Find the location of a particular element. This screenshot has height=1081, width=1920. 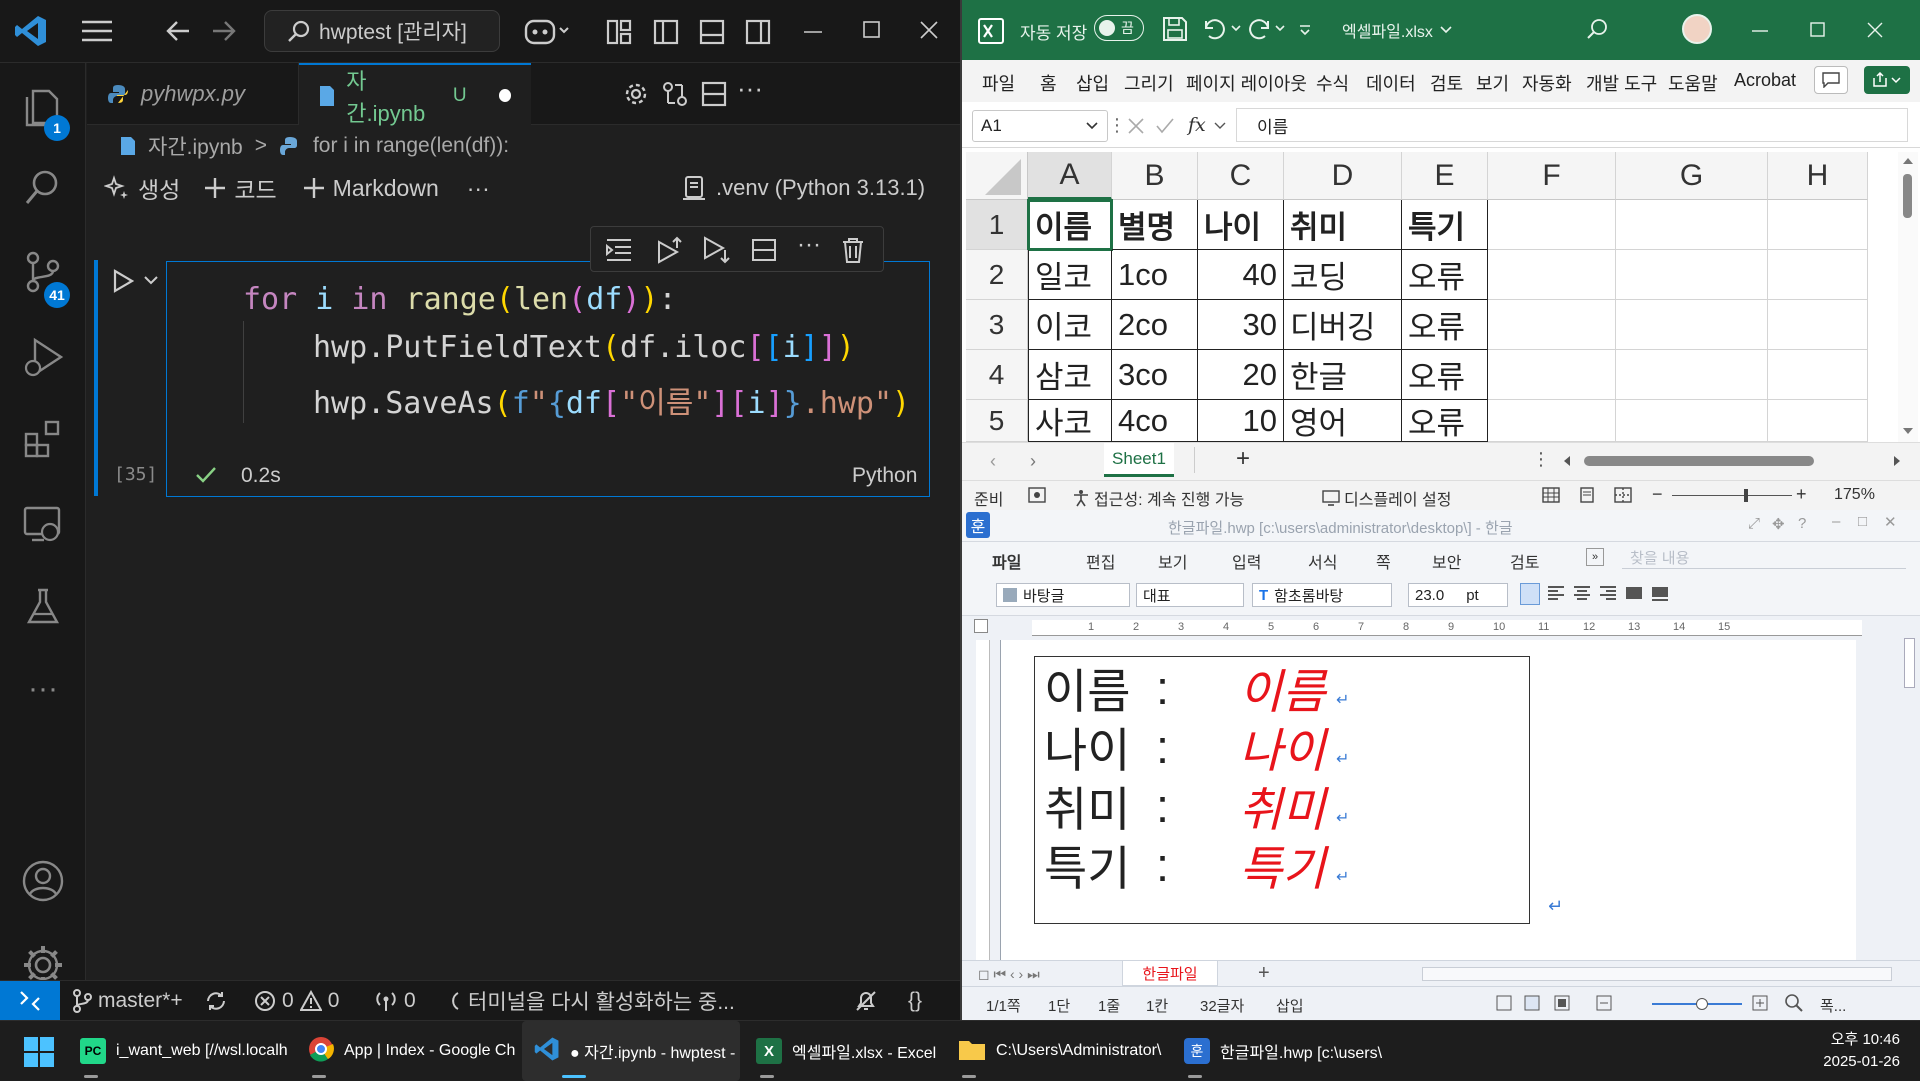

zoom-out-icon: − is located at coordinates (1657, 494).